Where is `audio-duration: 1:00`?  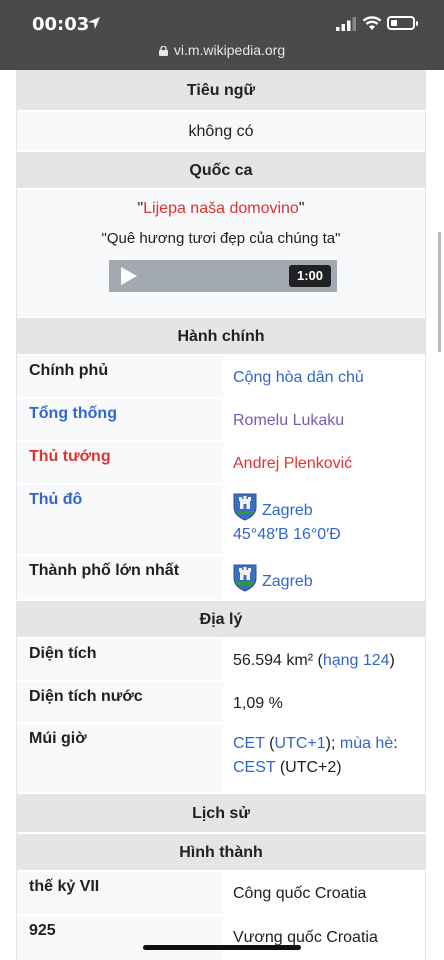
audio-duration: 1:00 is located at coordinates (310, 276).